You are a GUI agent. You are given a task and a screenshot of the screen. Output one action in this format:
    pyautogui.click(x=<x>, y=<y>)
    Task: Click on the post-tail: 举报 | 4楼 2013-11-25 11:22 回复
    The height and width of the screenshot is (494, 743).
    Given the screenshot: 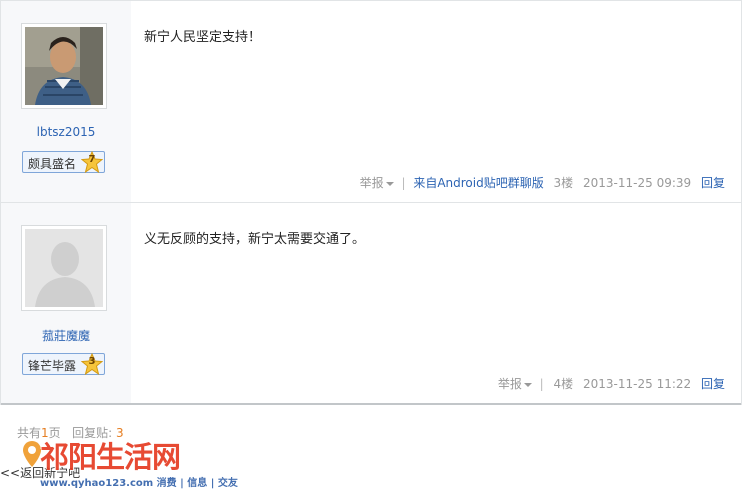 What is the action you would take?
    pyautogui.click(x=605, y=383)
    